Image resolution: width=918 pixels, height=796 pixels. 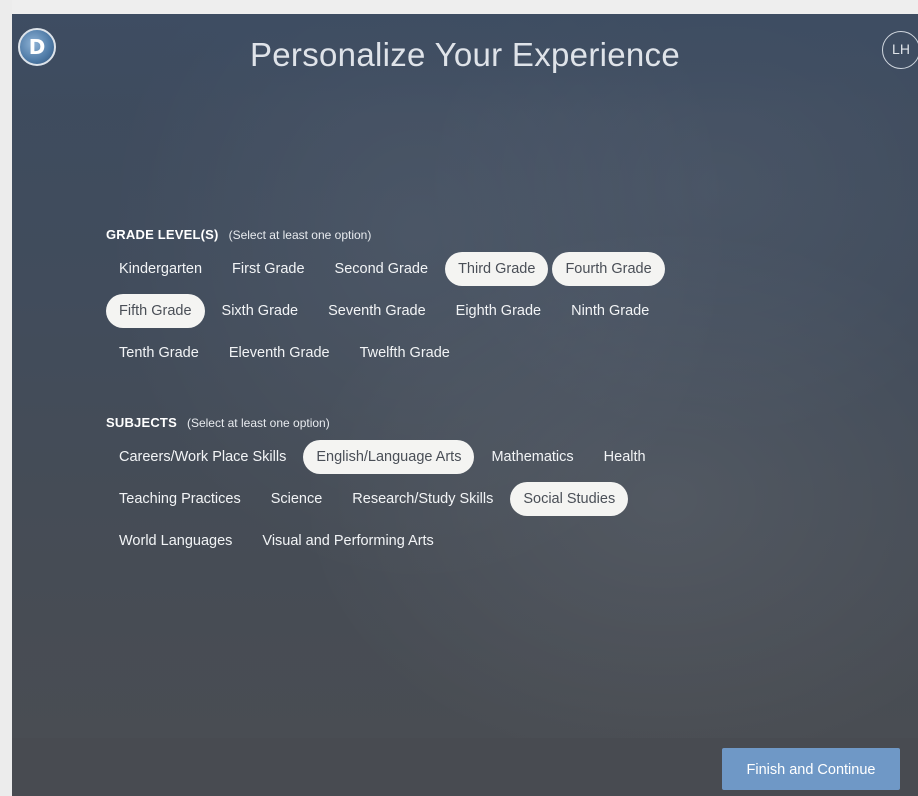 I want to click on chip-eighth-grade: Eighth Grade, so click(x=498, y=311).